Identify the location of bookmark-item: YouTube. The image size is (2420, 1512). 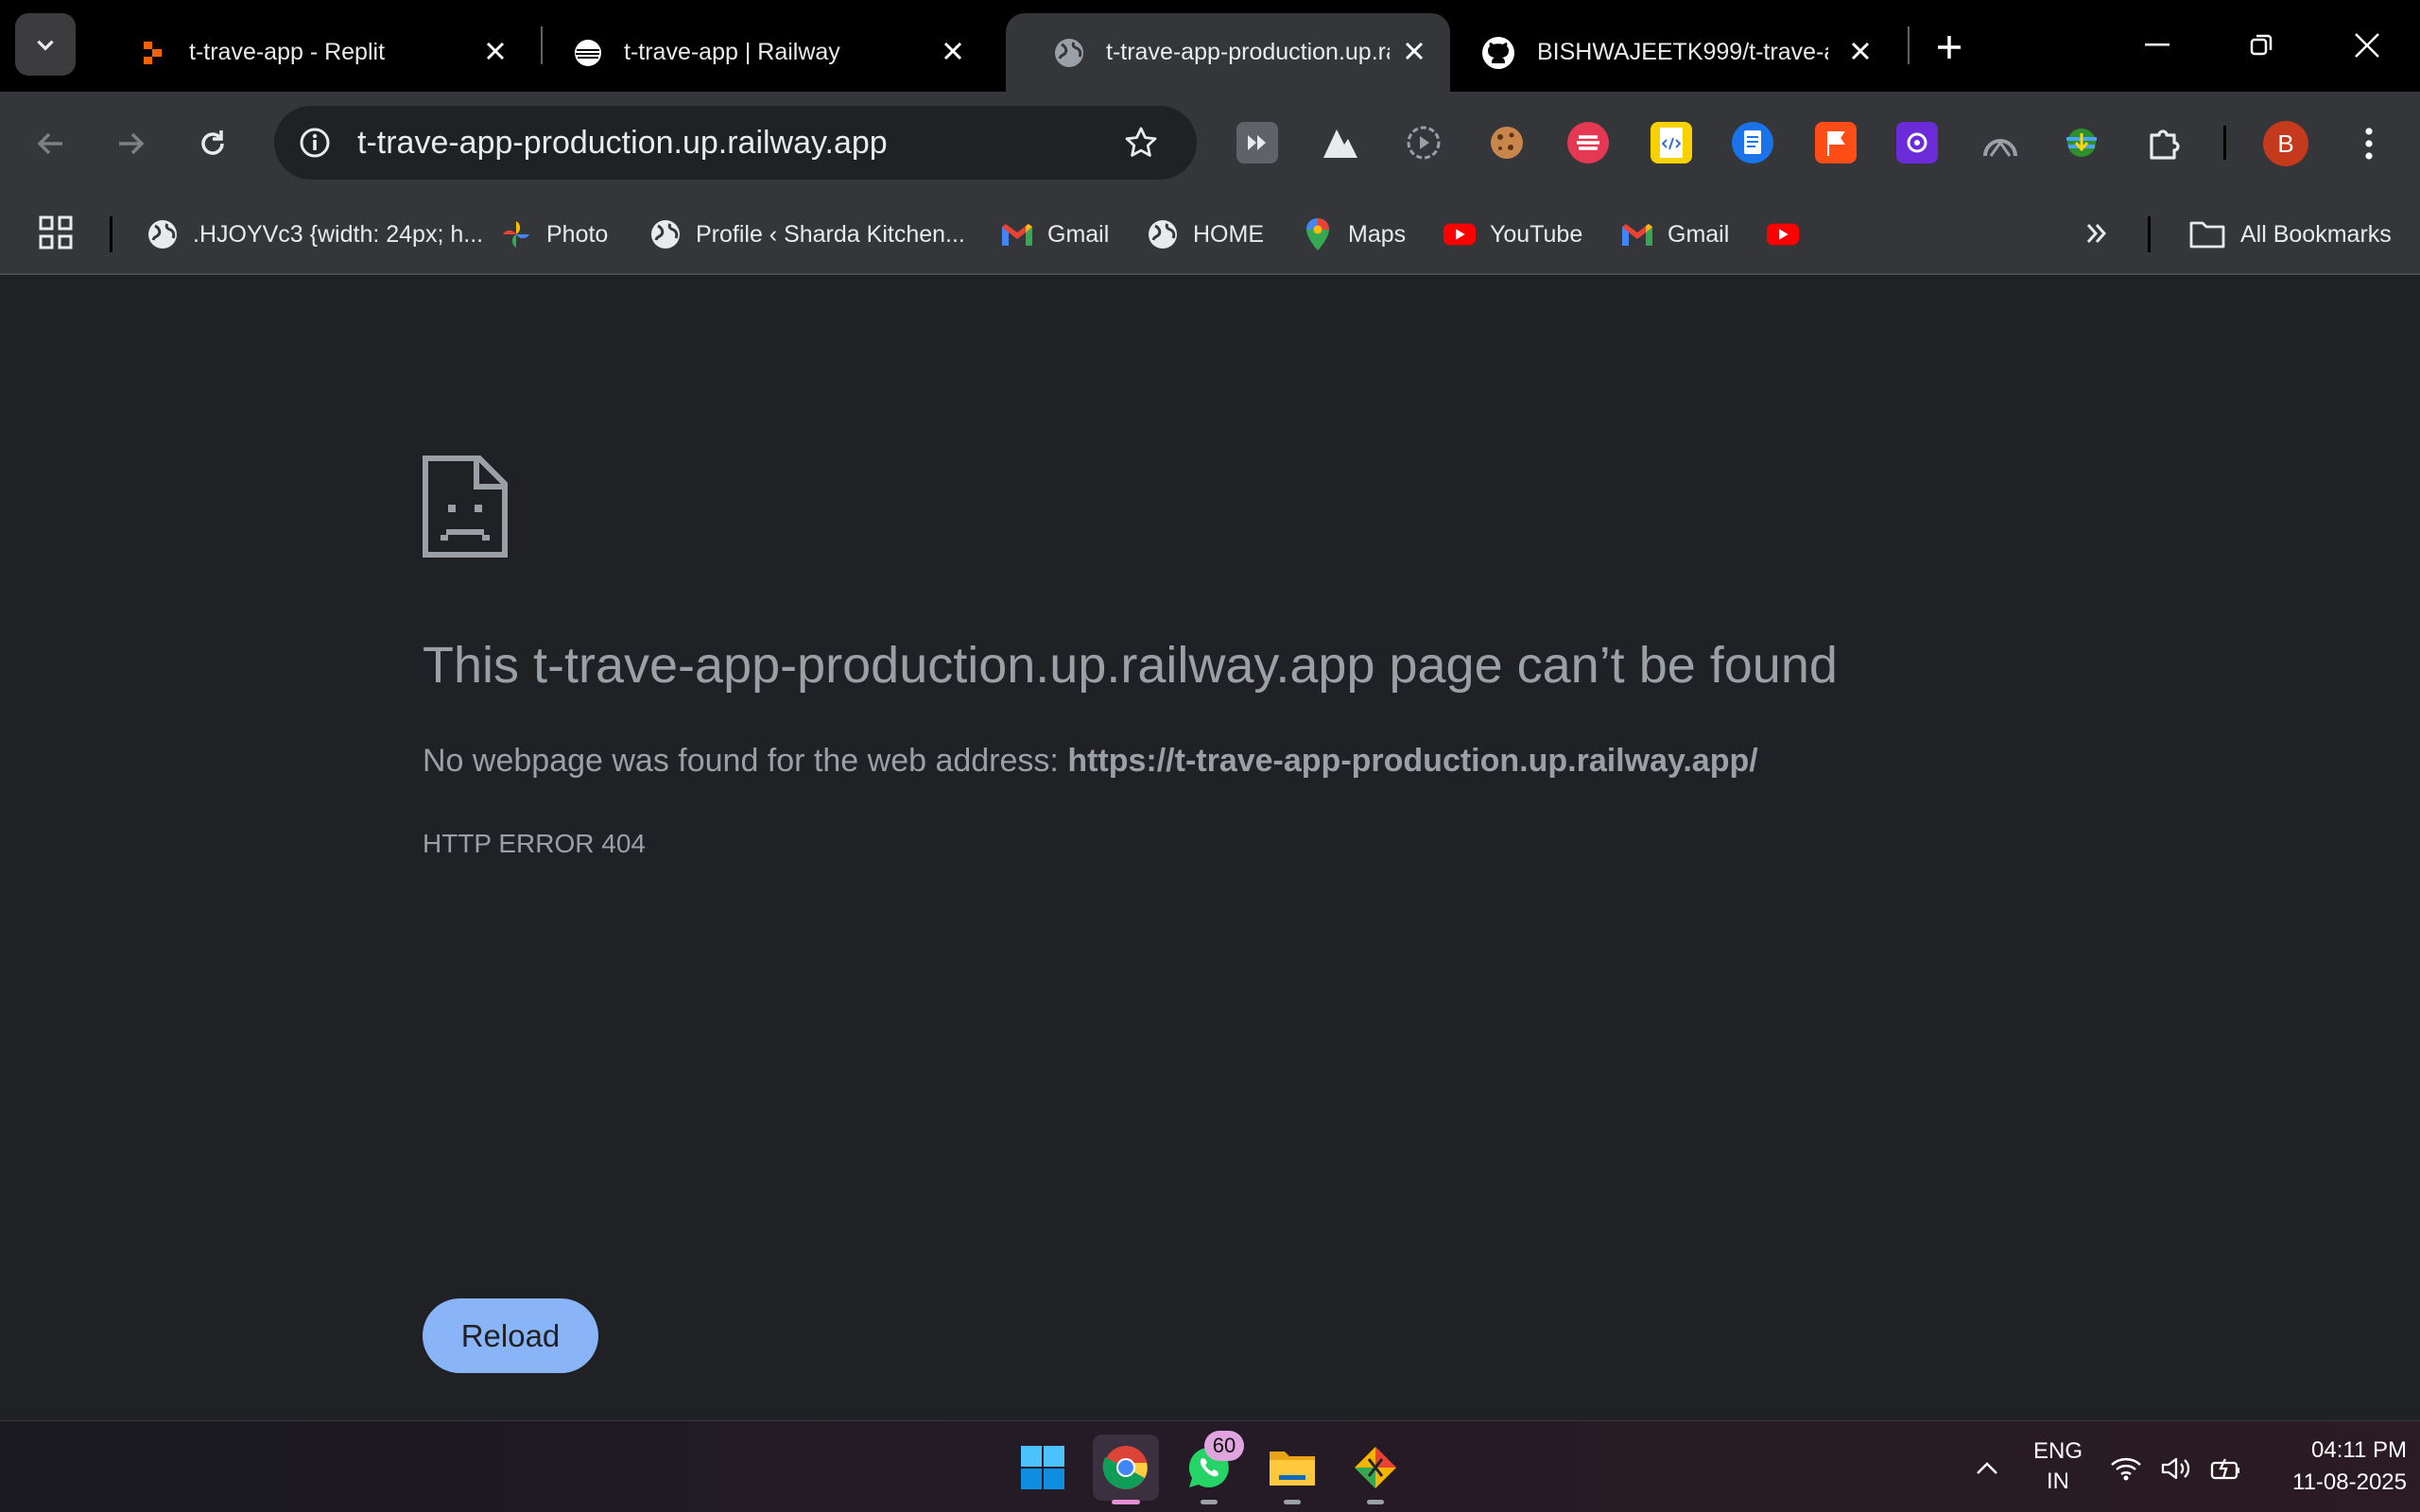
(1512, 234).